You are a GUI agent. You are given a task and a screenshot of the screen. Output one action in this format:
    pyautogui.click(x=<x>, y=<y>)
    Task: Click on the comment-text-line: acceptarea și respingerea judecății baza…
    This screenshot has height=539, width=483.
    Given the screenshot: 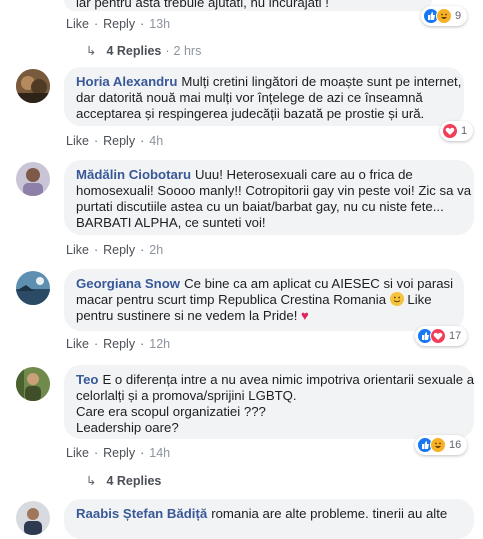 What is the action you would take?
    pyautogui.click(x=250, y=113)
    